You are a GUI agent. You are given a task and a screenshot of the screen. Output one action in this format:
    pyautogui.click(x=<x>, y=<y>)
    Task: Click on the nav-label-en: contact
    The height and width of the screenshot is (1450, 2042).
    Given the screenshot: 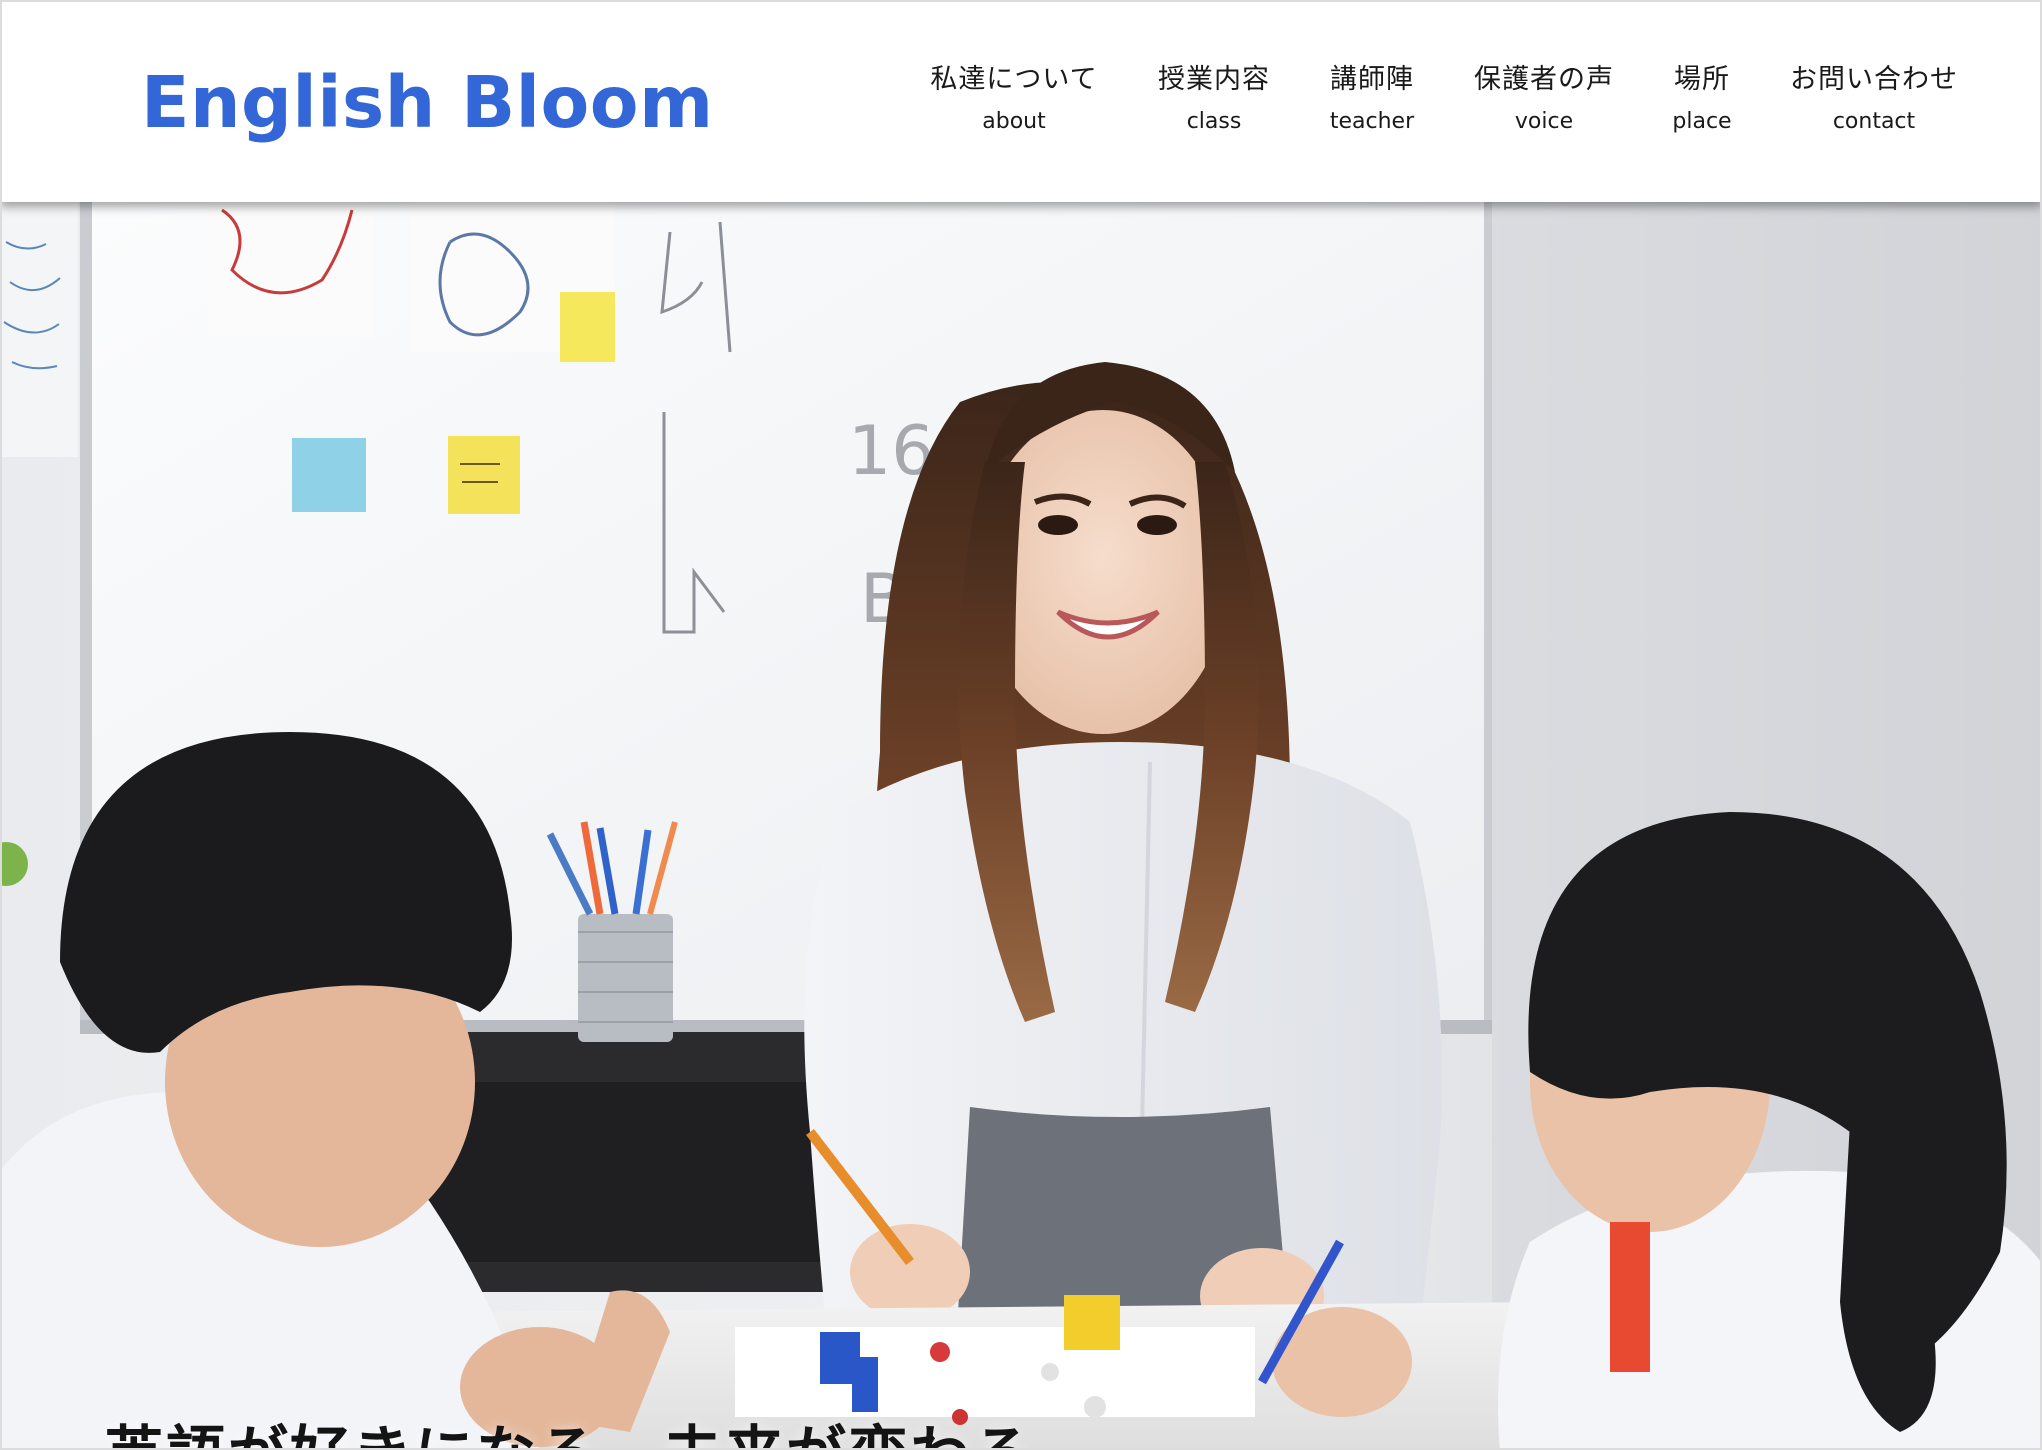 What is the action you would take?
    pyautogui.click(x=1874, y=121)
    